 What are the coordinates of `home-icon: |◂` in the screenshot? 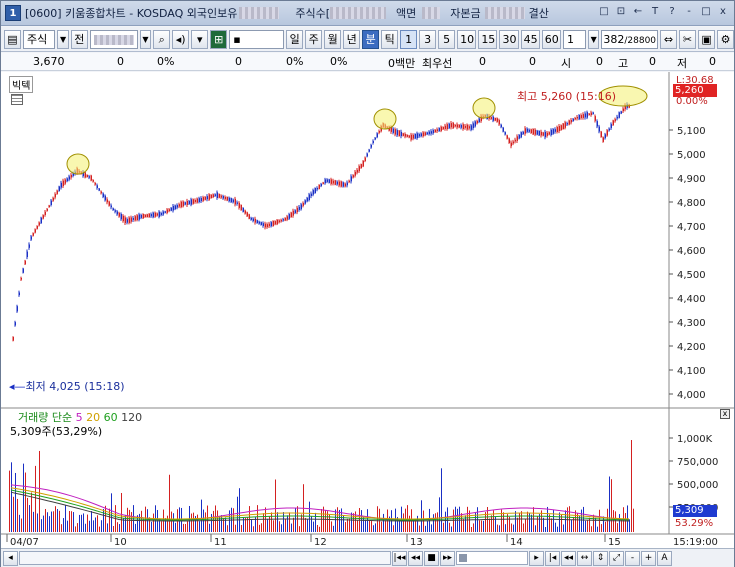 It's located at (552, 558).